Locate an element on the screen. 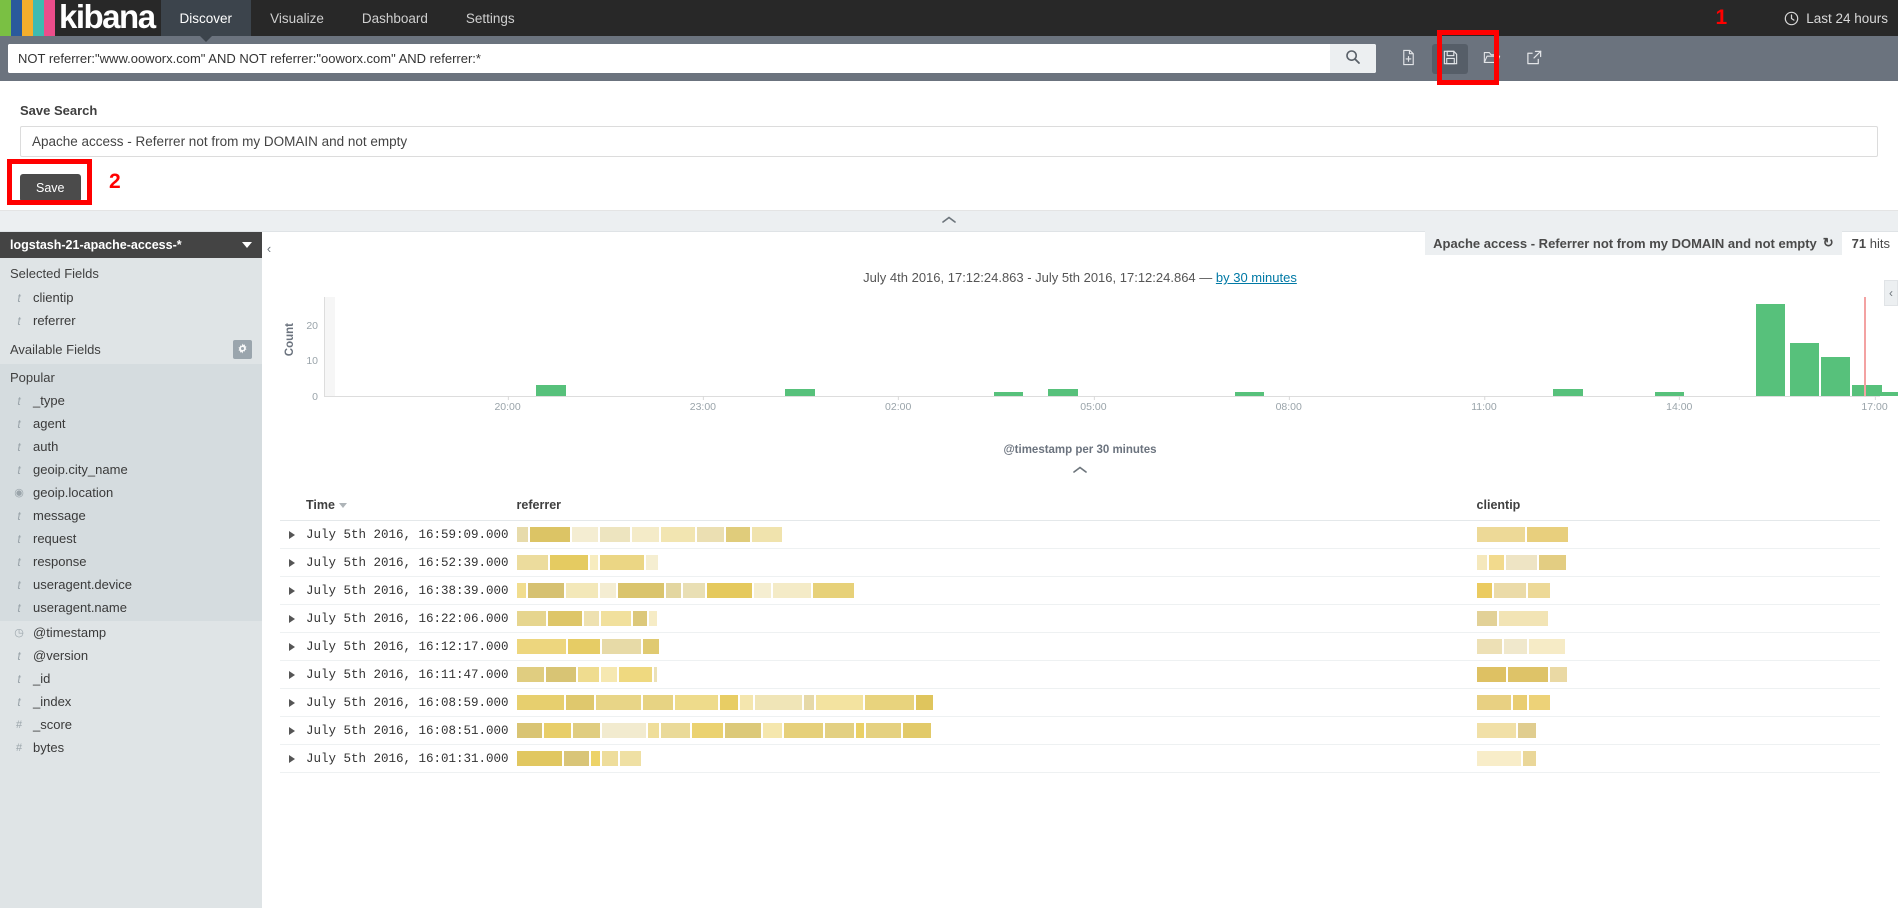  chart-plot-area is located at coordinates (1111, 347).